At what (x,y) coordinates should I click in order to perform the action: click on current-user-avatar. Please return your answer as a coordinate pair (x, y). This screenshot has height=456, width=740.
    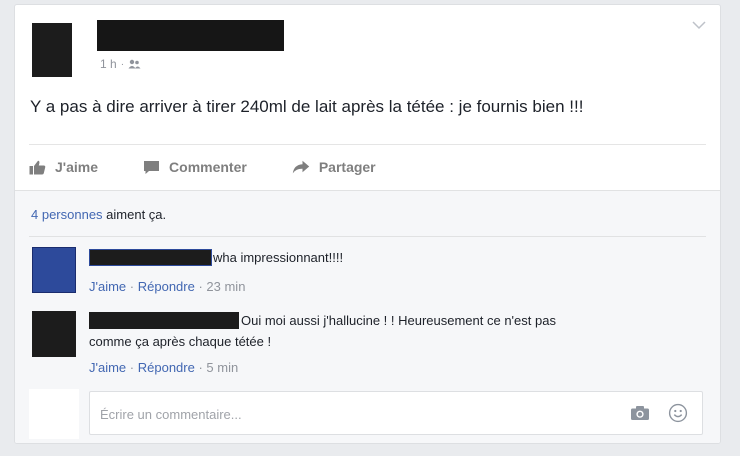
    Looking at the image, I should click on (54, 414).